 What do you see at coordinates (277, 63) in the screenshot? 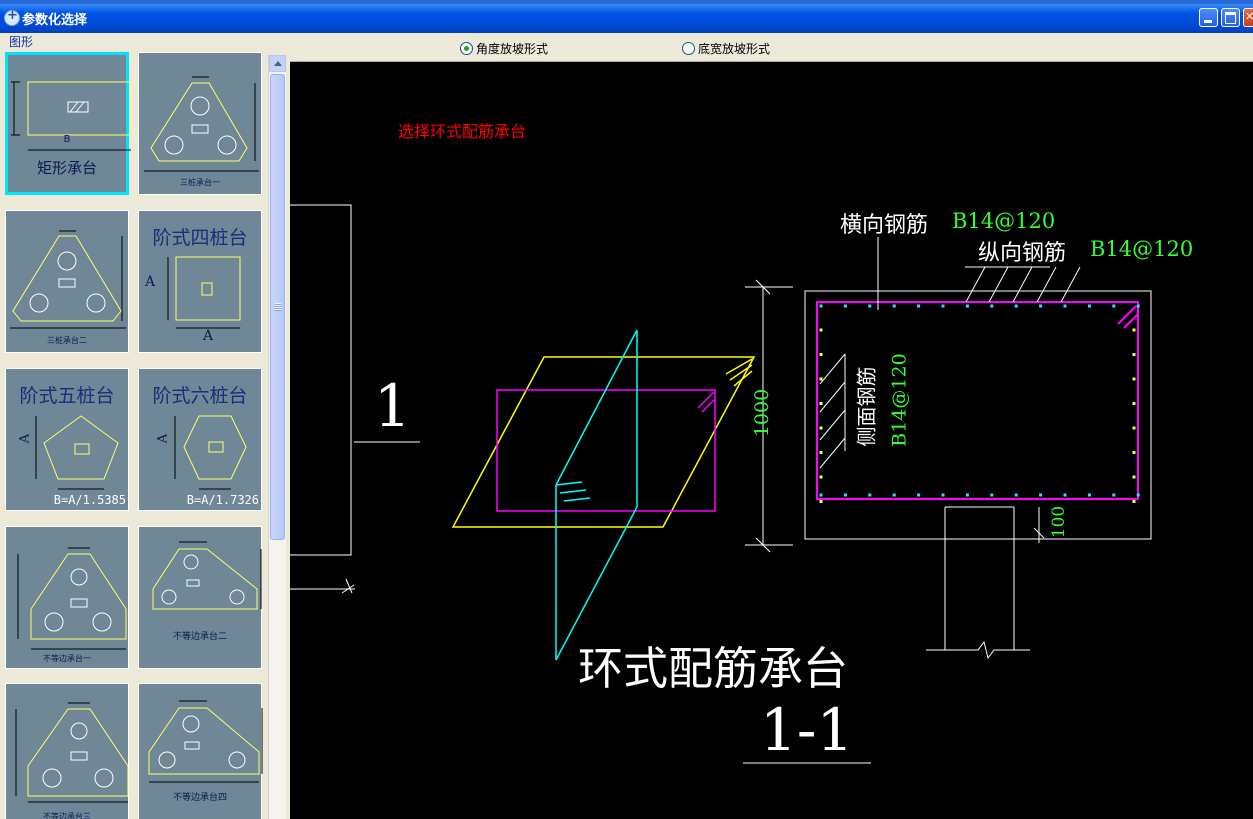
I see `scroll-up-icon` at bounding box center [277, 63].